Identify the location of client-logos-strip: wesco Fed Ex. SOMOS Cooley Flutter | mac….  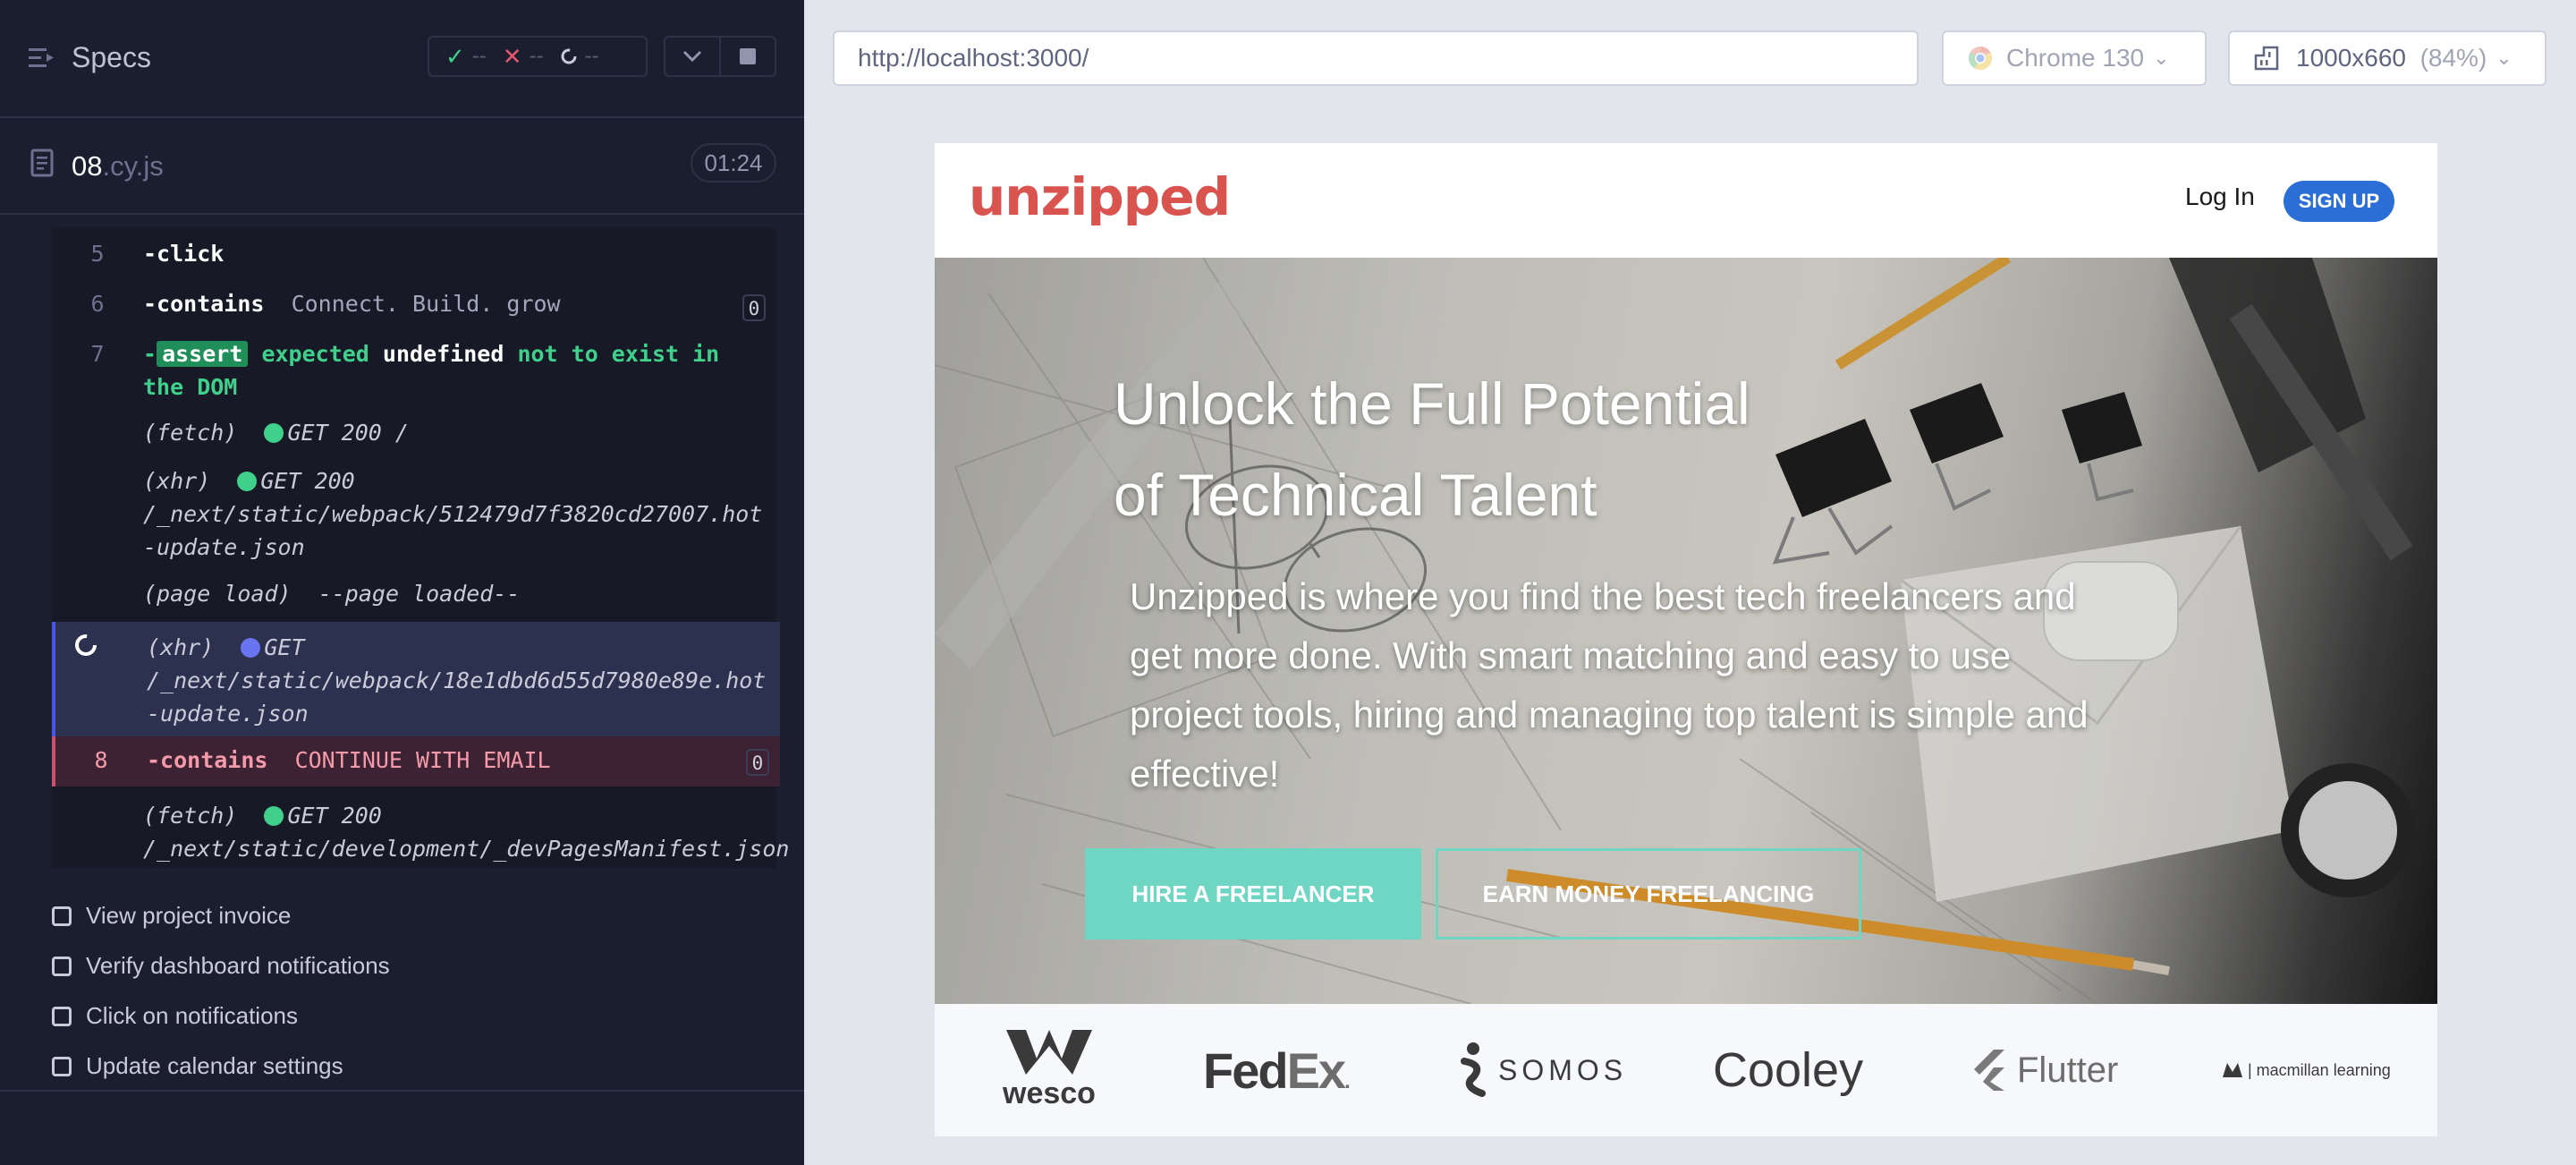
(1686, 1070).